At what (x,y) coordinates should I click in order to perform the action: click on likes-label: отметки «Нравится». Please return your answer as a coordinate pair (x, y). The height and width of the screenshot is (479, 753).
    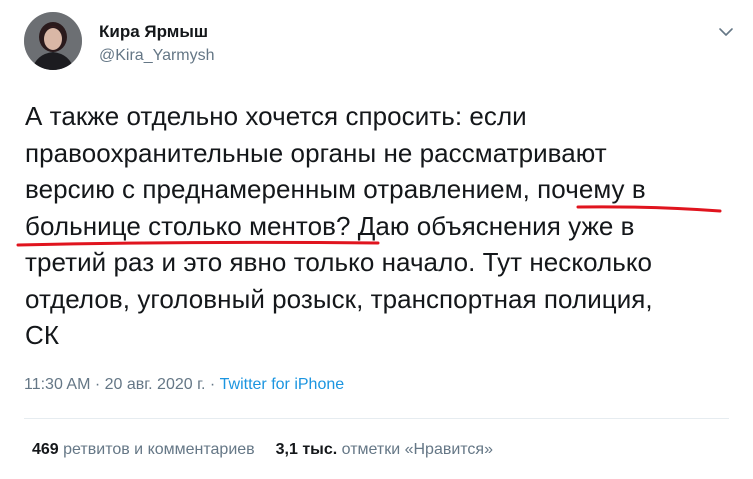
    Looking at the image, I should click on (417, 449).